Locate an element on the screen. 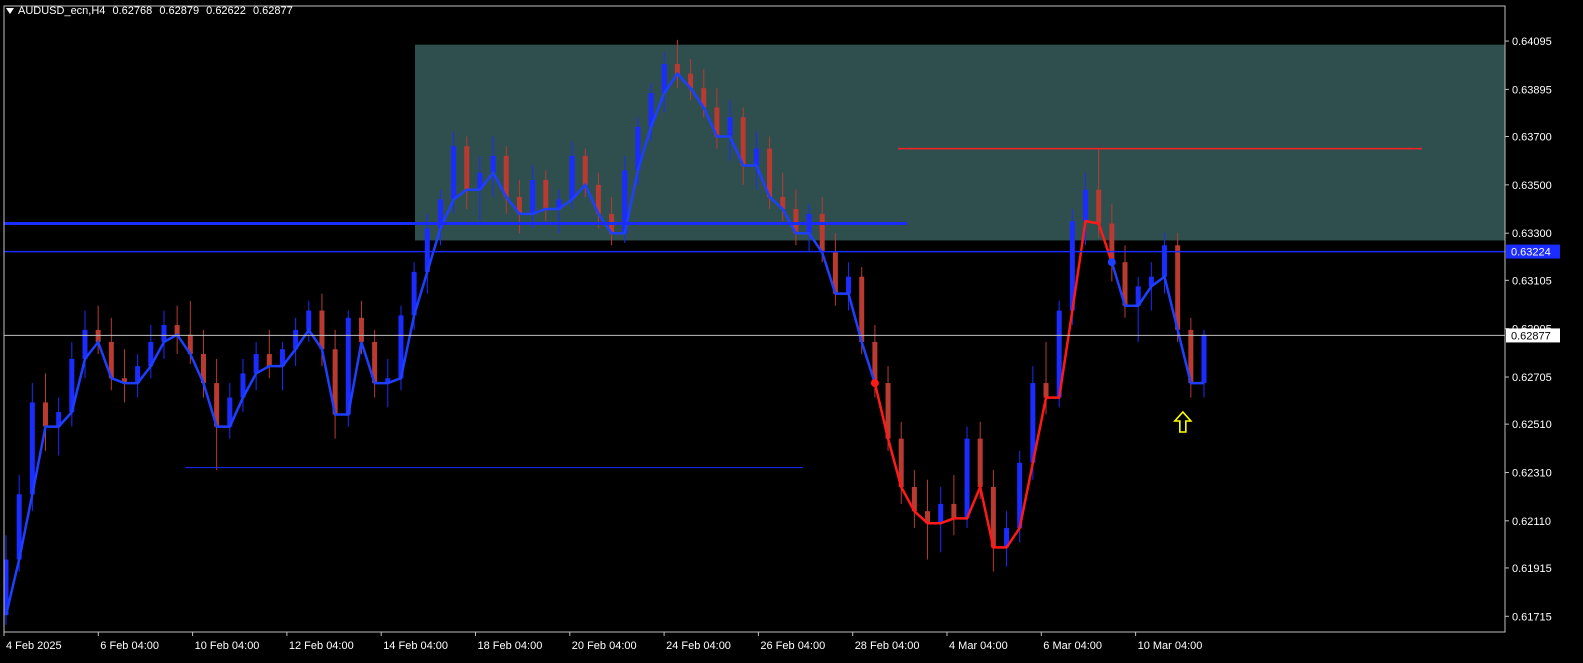 The height and width of the screenshot is (663, 1583). y-tick-label: 0.62510 is located at coordinates (1532, 425).